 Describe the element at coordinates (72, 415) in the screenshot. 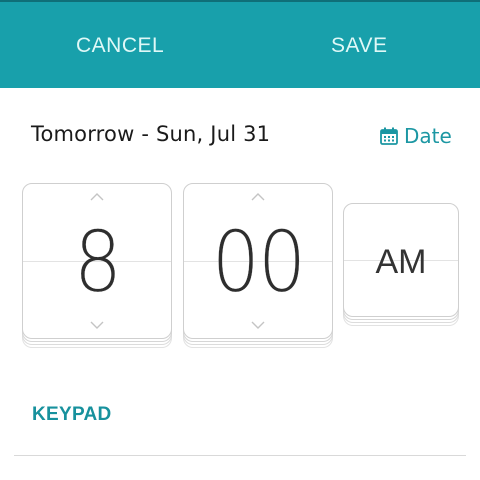

I see `keypad-button: KEYPAD` at that location.